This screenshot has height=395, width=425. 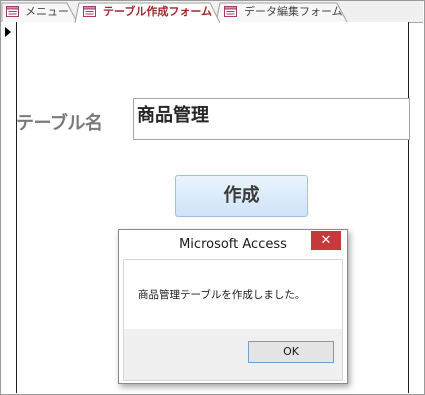 I want to click on record-selector, so click(x=9, y=207).